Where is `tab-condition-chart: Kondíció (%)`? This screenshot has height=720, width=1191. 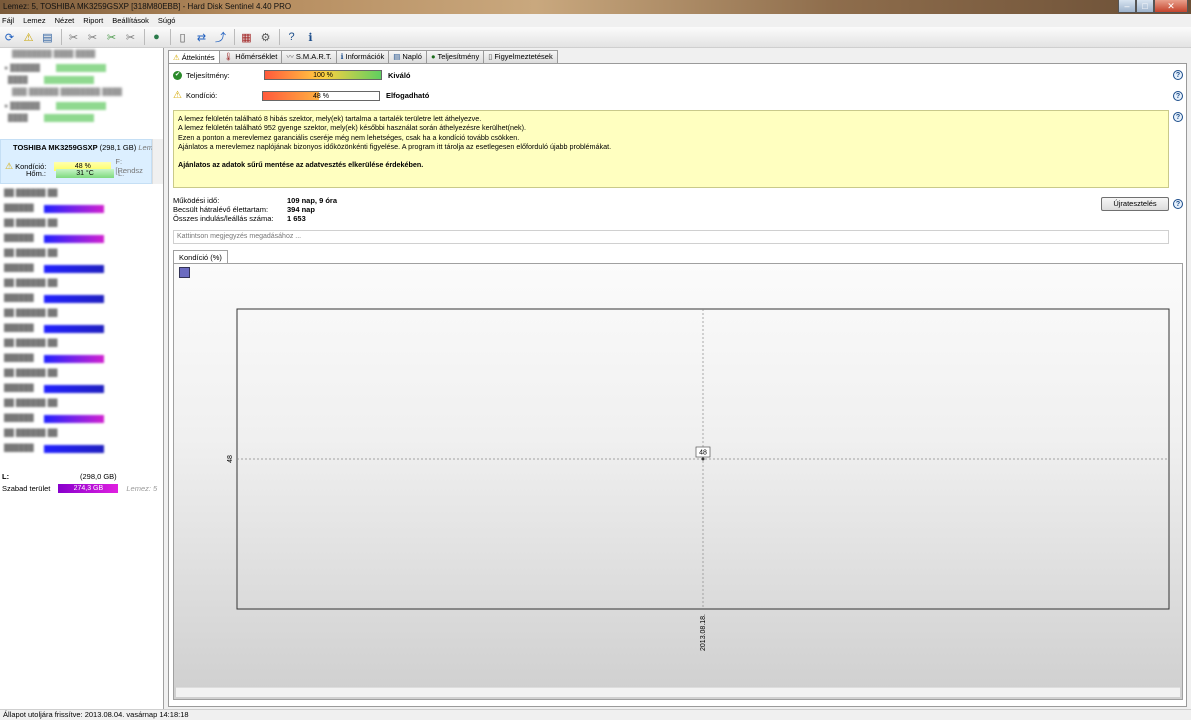 tab-condition-chart: Kondíció (%) is located at coordinates (200, 257).